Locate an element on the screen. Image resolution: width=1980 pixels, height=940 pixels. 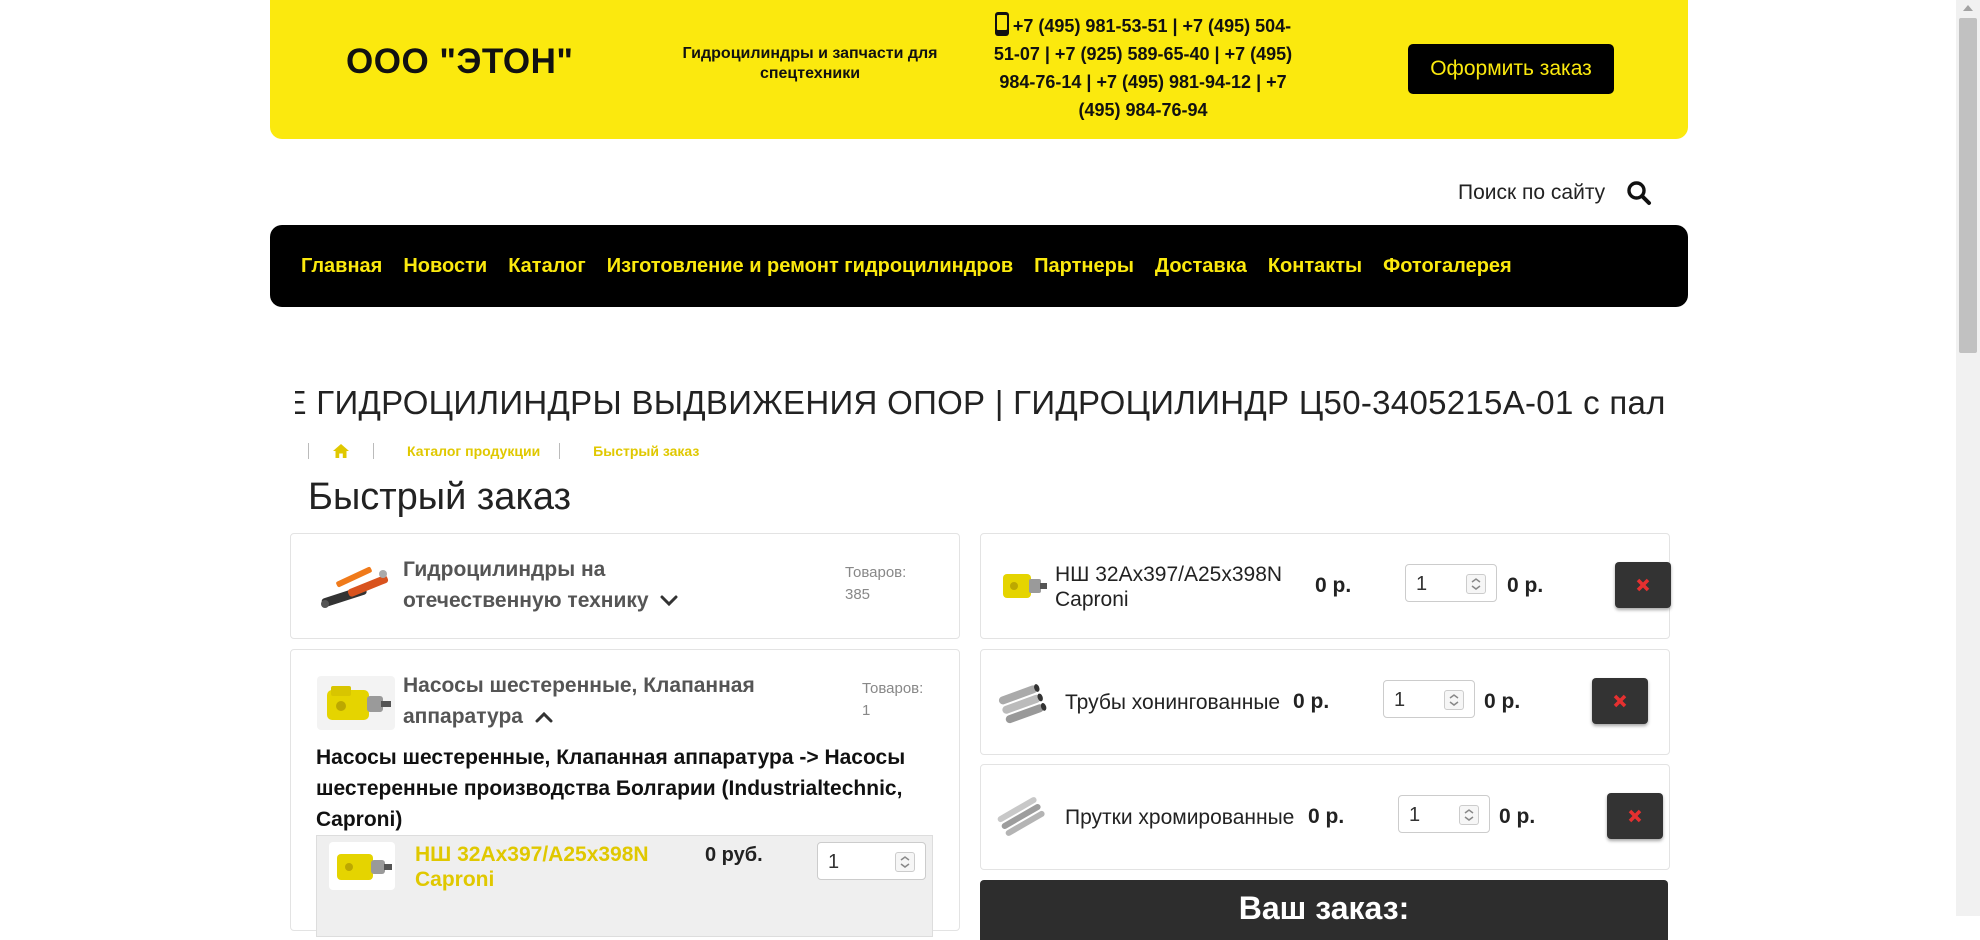
category-count: Товаров: 1 is located at coordinates (892, 700).